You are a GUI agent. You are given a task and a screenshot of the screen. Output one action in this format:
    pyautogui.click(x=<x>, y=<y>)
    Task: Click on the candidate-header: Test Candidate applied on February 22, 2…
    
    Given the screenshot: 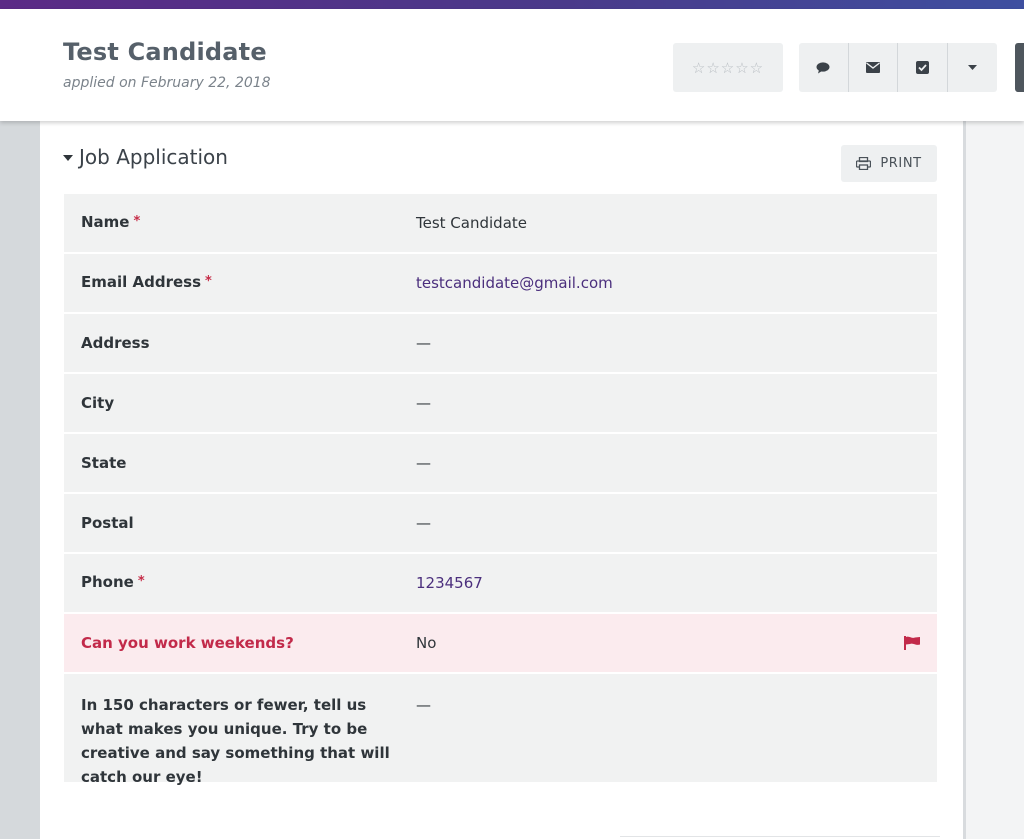 What is the action you would take?
    pyautogui.click(x=512, y=65)
    